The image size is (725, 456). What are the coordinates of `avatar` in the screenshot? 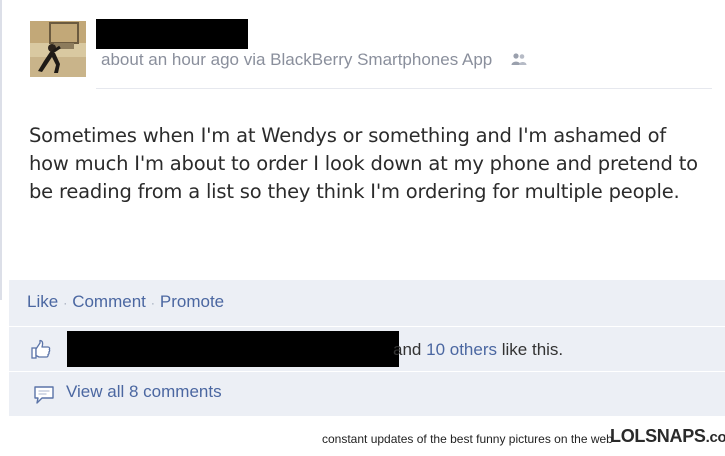 It's located at (58, 49).